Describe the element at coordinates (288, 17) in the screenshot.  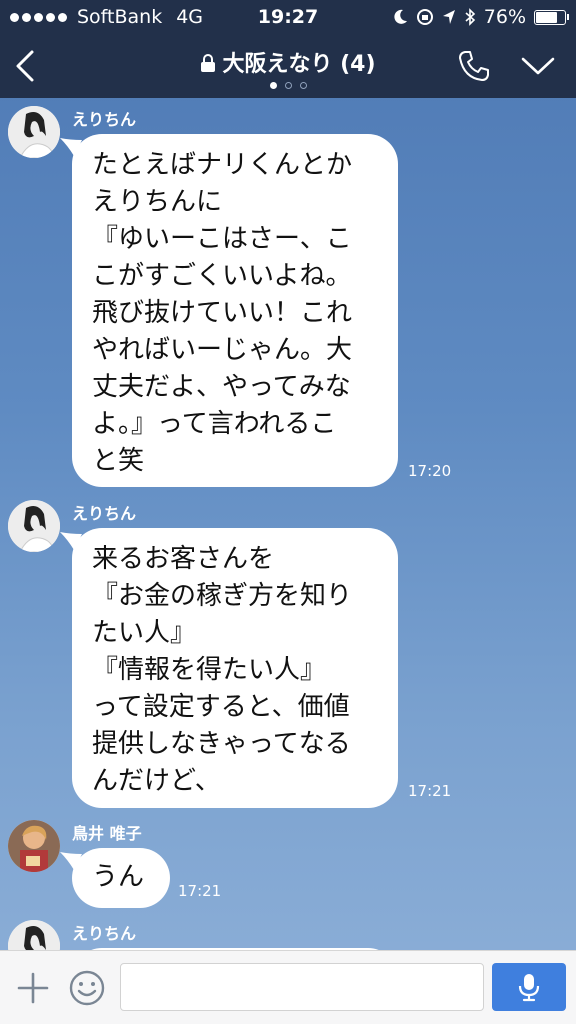
I see `status-bar: SoftBank 4G 19:27 76%` at that location.